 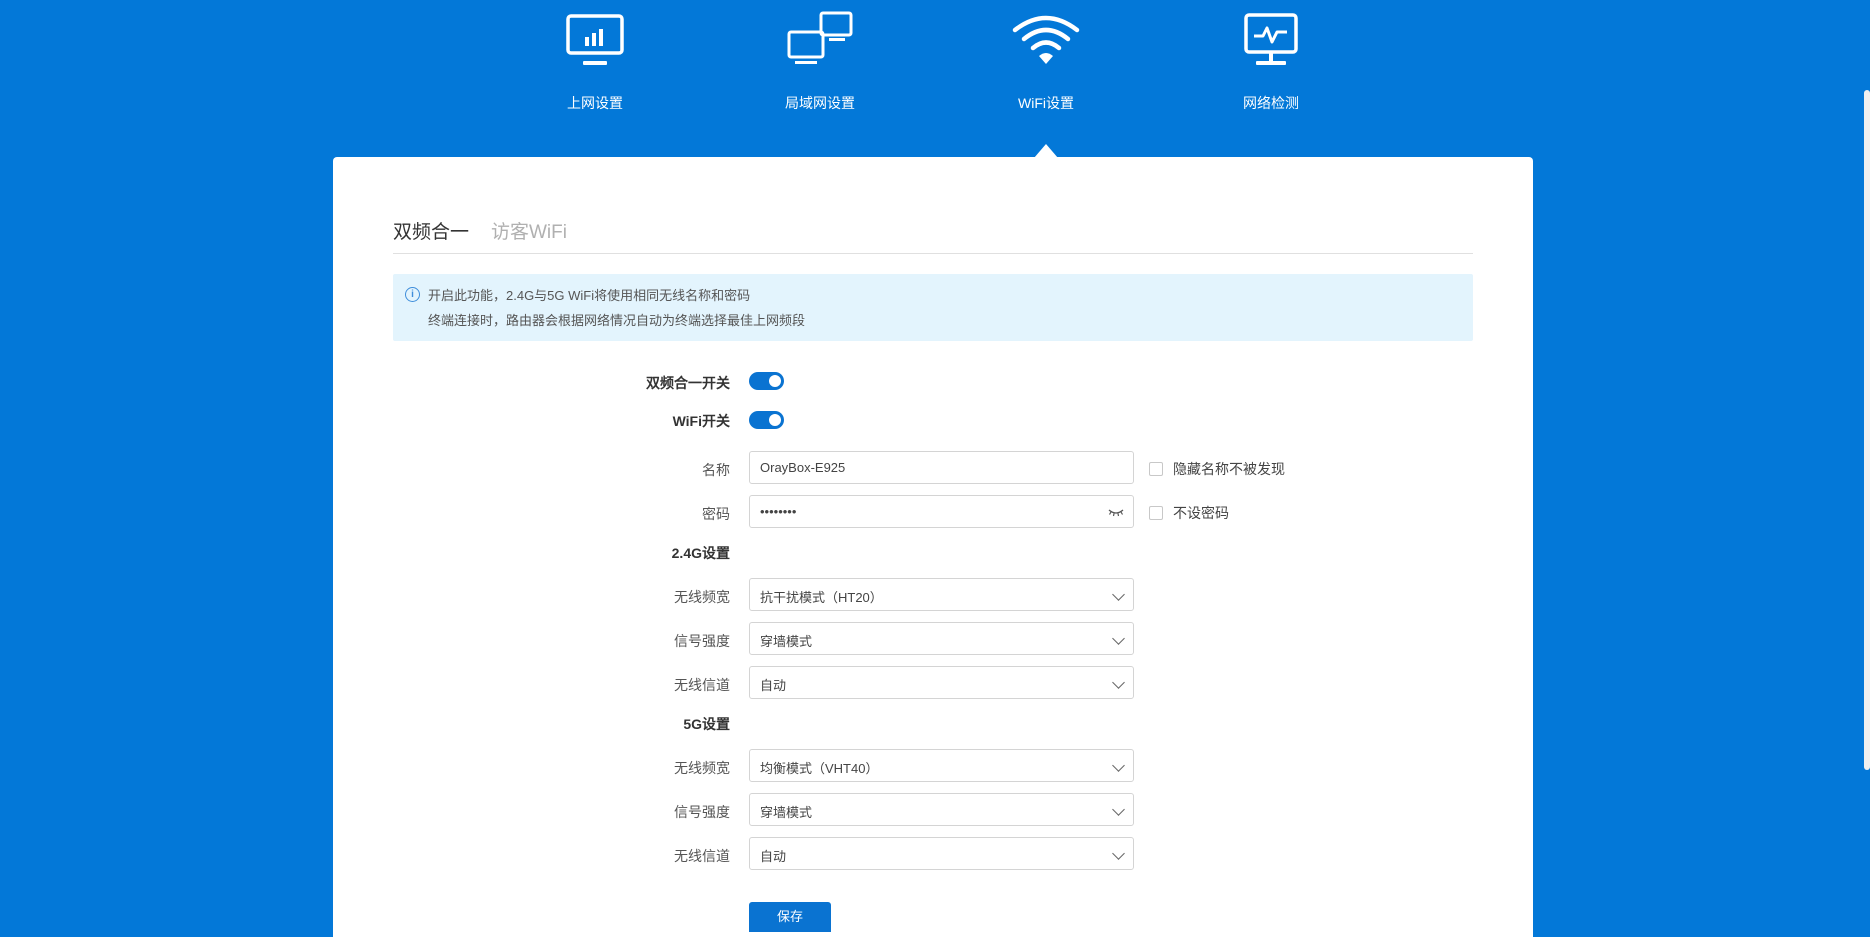 What do you see at coordinates (1046, 40) in the screenshot?
I see `wifi-icon` at bounding box center [1046, 40].